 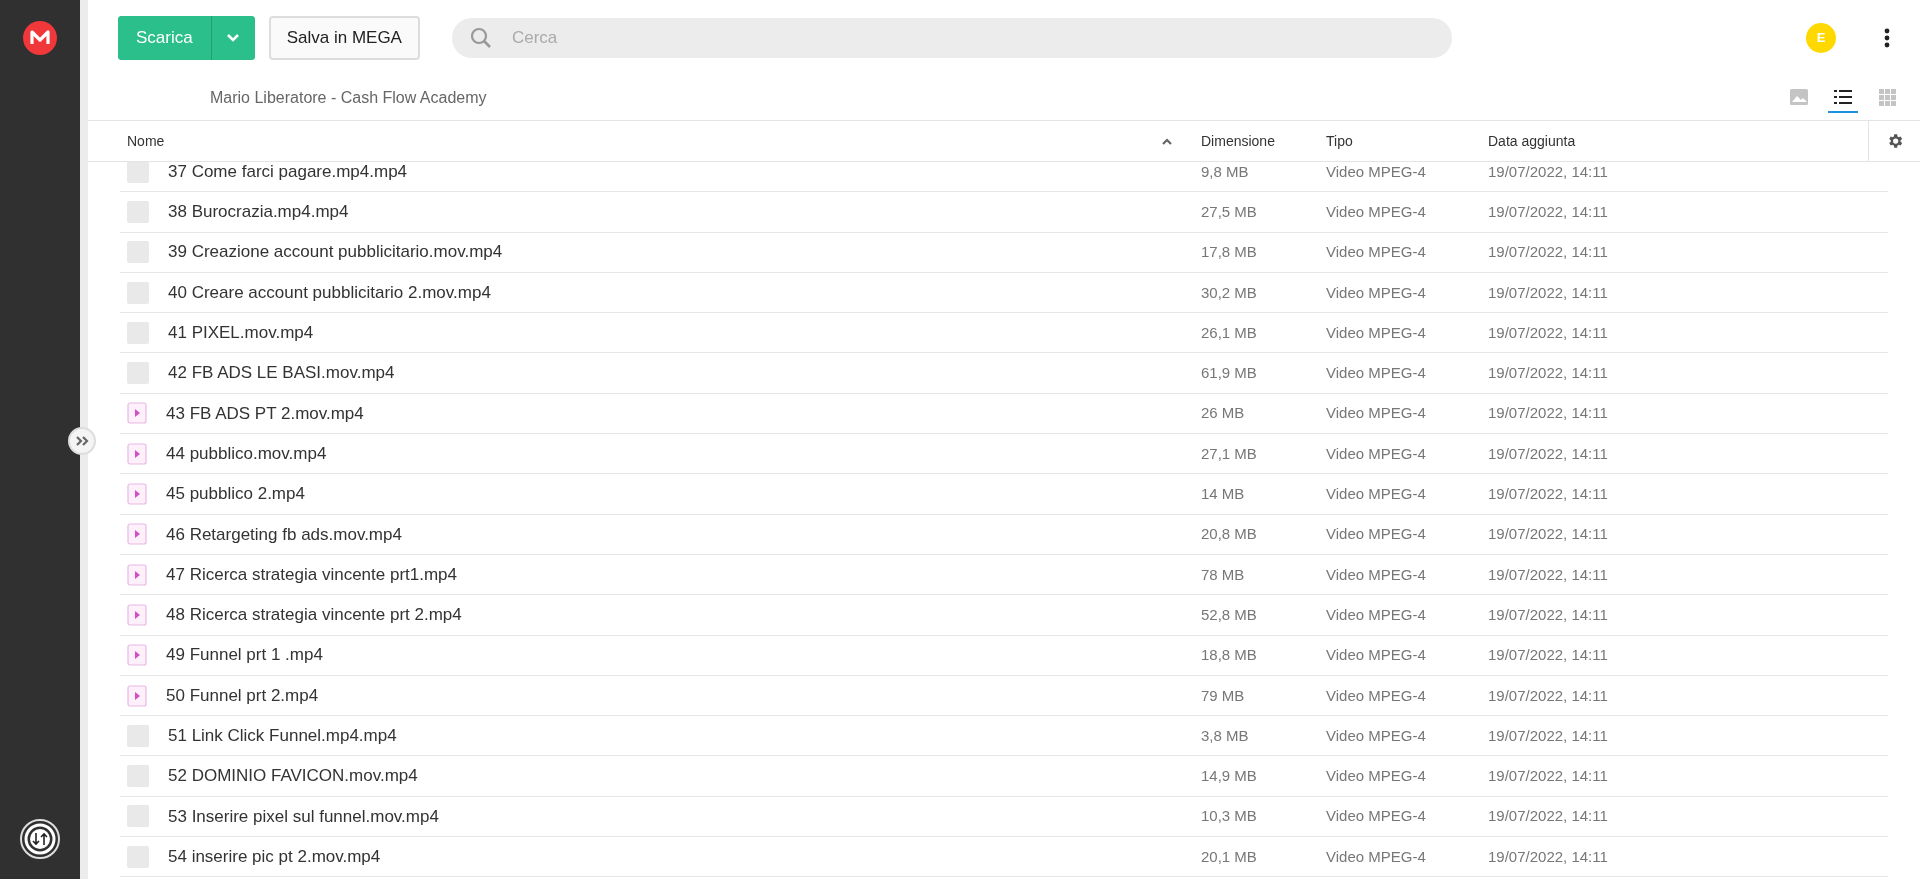 What do you see at coordinates (1229, 614) in the screenshot?
I see `file-size: 52,8 MB` at bounding box center [1229, 614].